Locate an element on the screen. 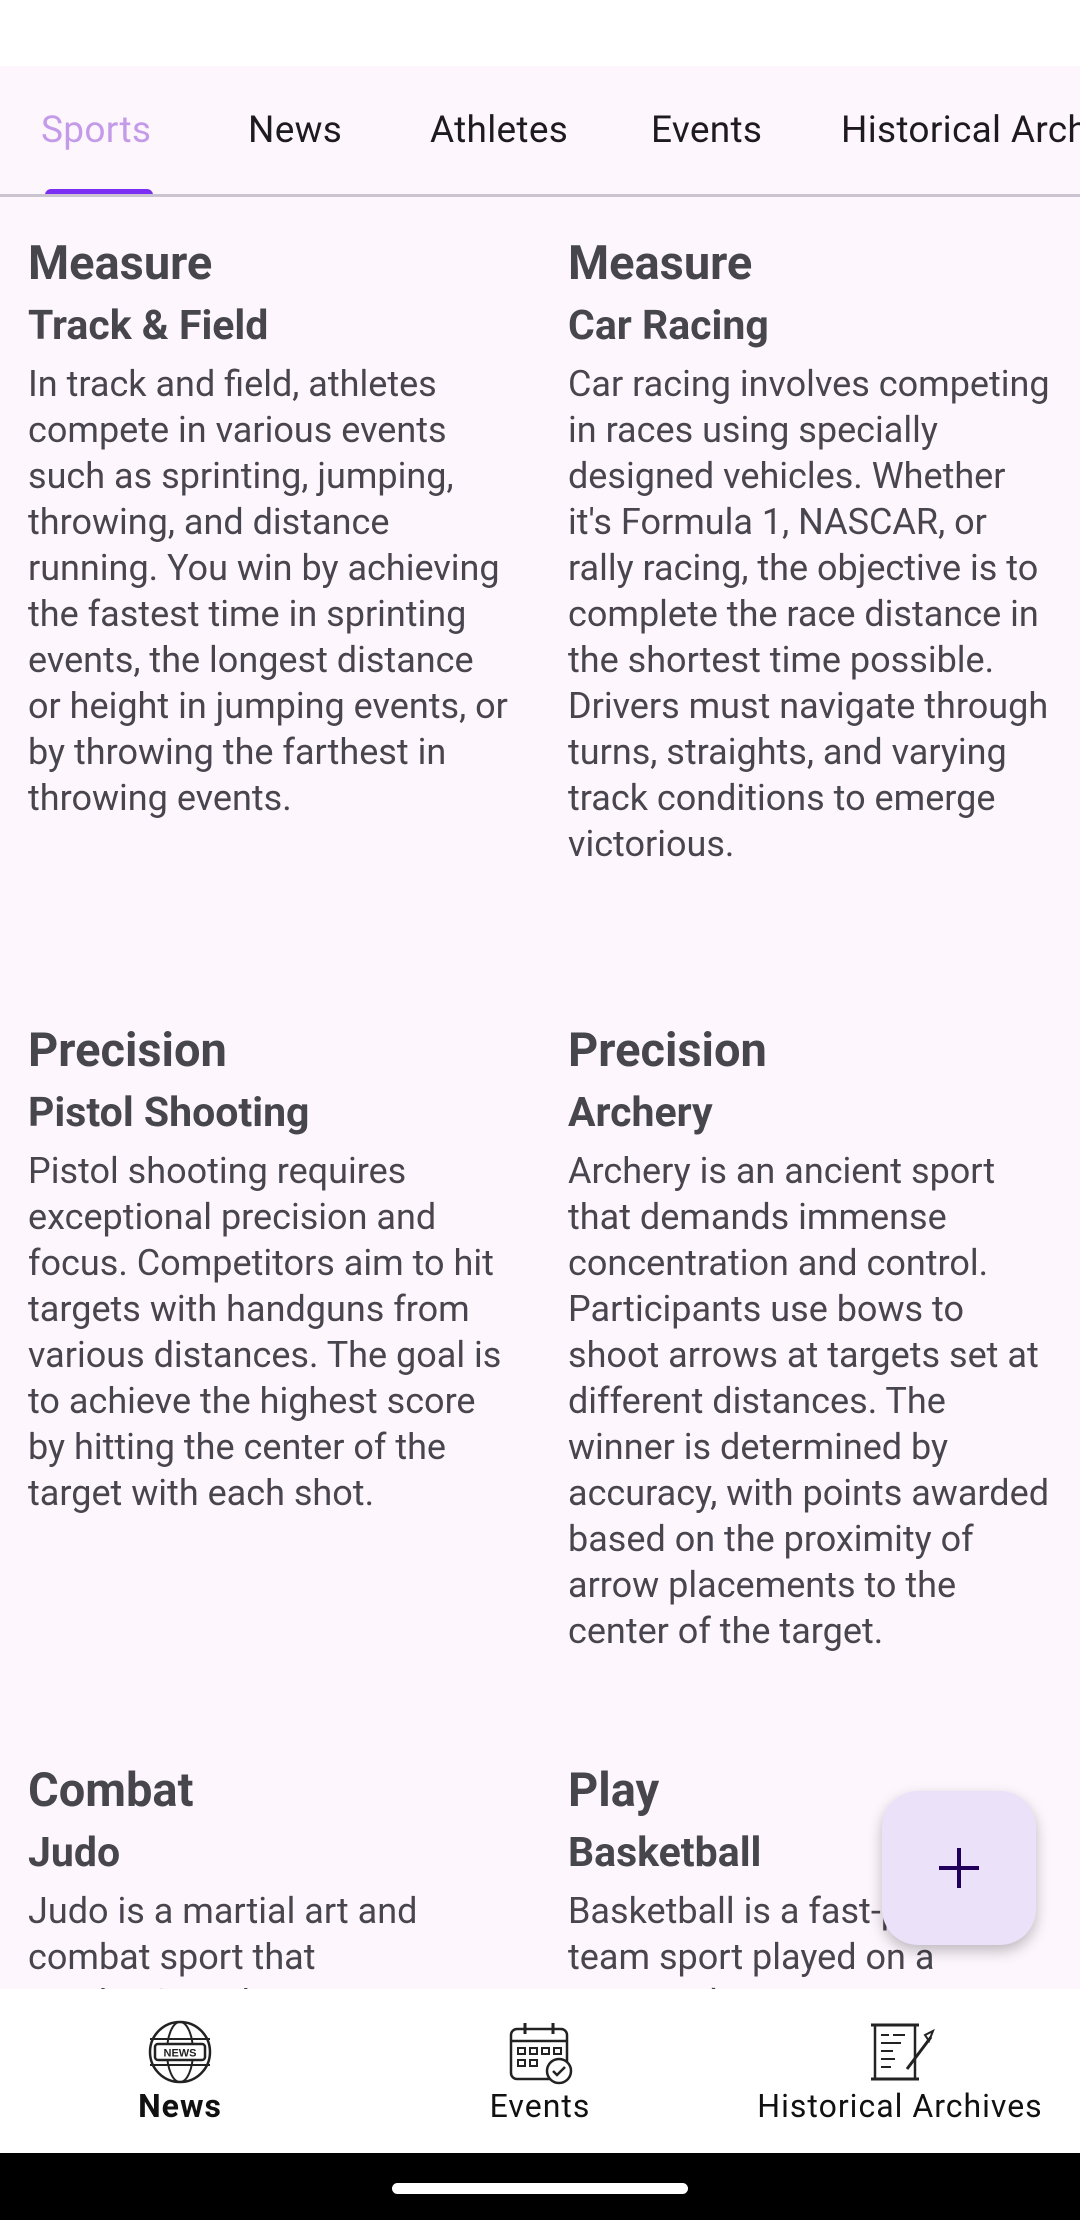 The height and width of the screenshot is (2220, 1080). nav-label-events: Events is located at coordinates (540, 2106).